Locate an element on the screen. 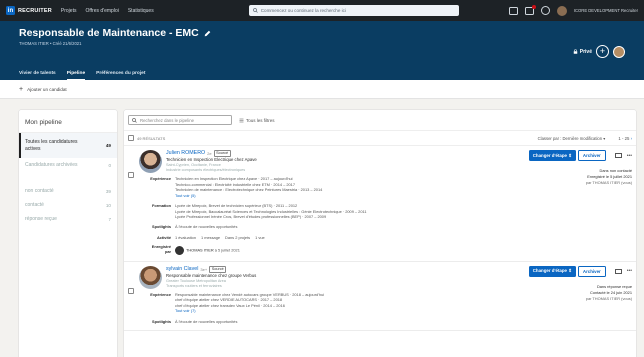 The height and width of the screenshot is (357, 644). filter-icon is located at coordinates (241, 120).